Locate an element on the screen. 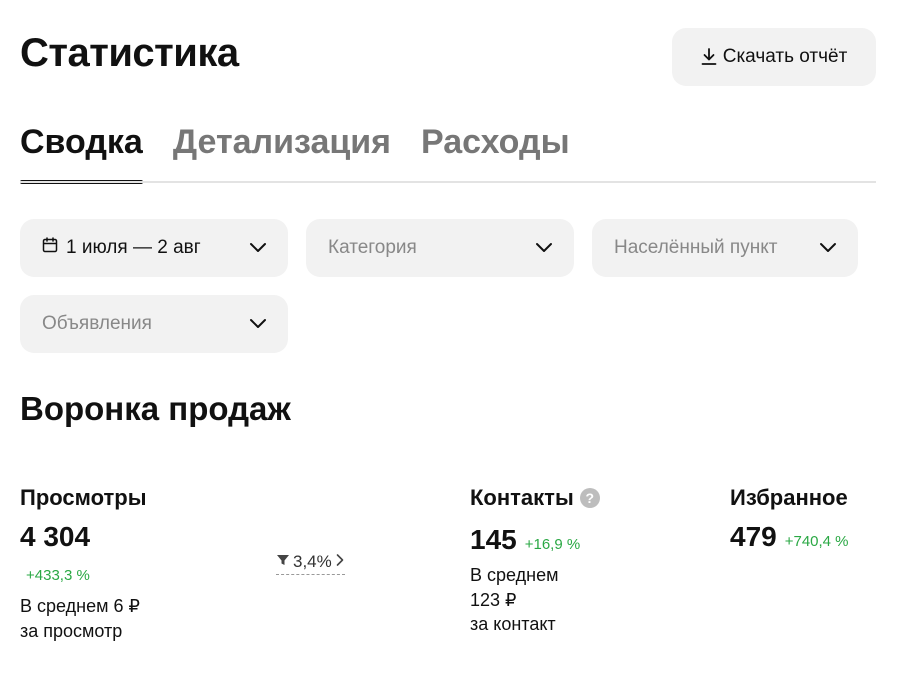  date-range-select: 1 июля — 2 авг is located at coordinates (154, 248).